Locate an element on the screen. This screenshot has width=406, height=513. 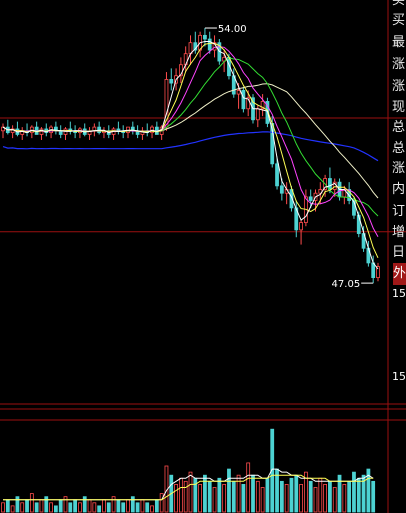
quote-label: 日 is located at coordinates (399, 252).